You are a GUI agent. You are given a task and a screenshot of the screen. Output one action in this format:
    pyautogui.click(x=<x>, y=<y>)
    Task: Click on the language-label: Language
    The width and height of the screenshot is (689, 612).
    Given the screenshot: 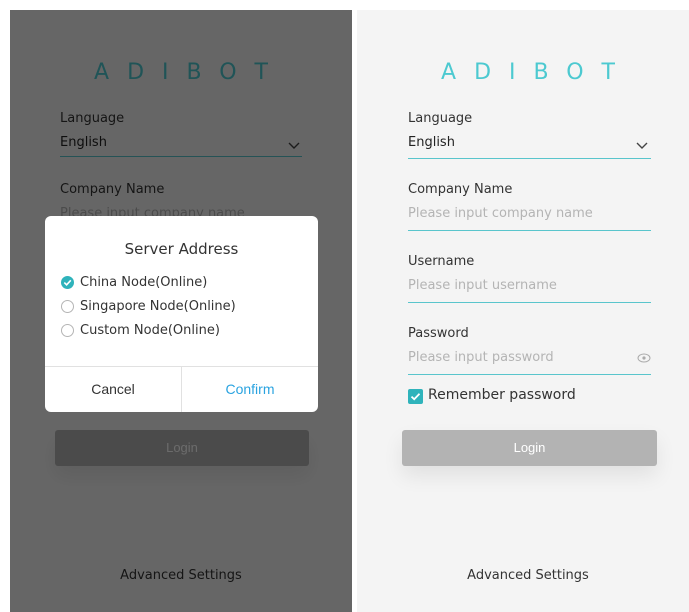 What is the action you would take?
    pyautogui.click(x=440, y=118)
    